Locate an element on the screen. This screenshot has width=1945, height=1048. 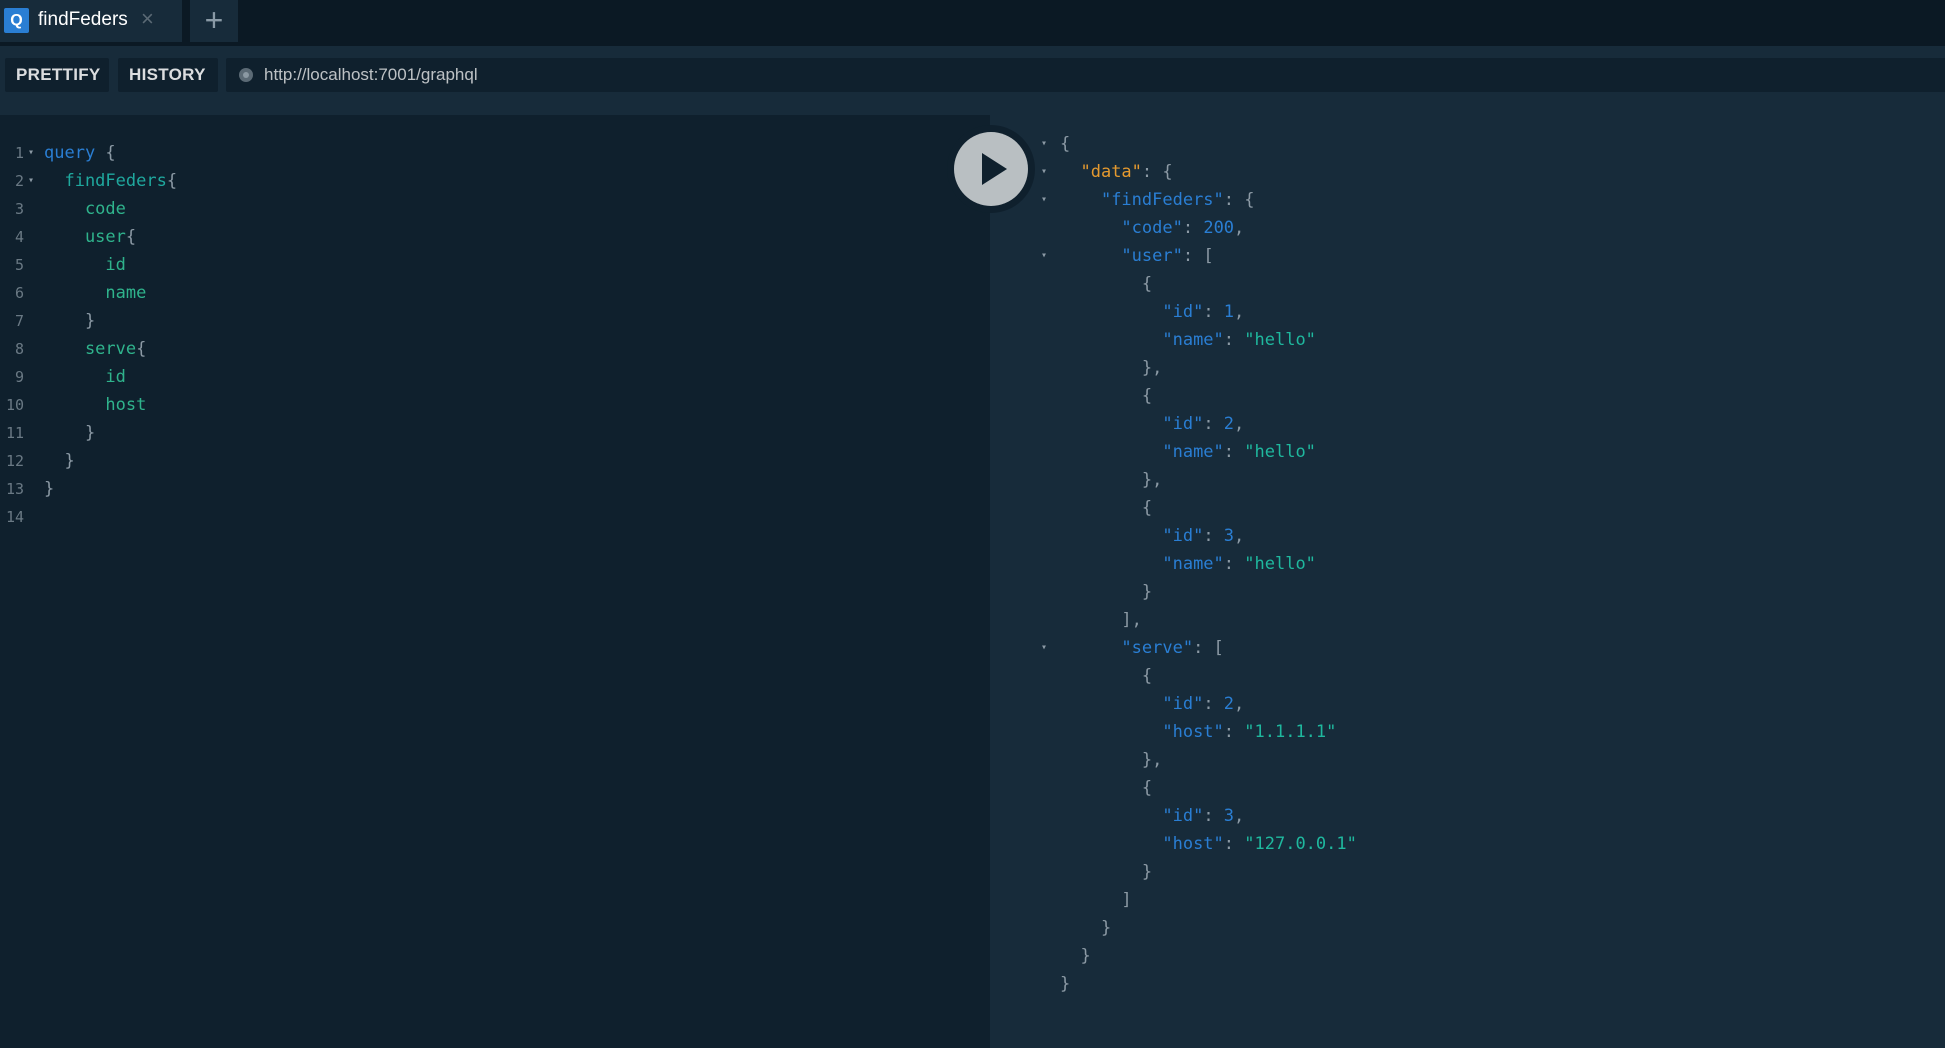
editor-line: 9 id is located at coordinates (495, 377).